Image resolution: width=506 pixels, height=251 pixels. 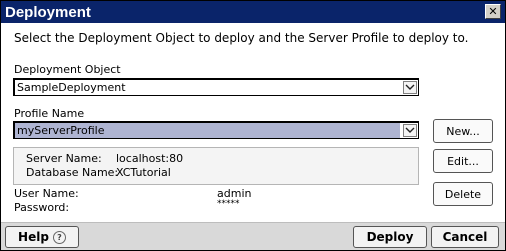 I want to click on password-value: *****, so click(x=228, y=204).